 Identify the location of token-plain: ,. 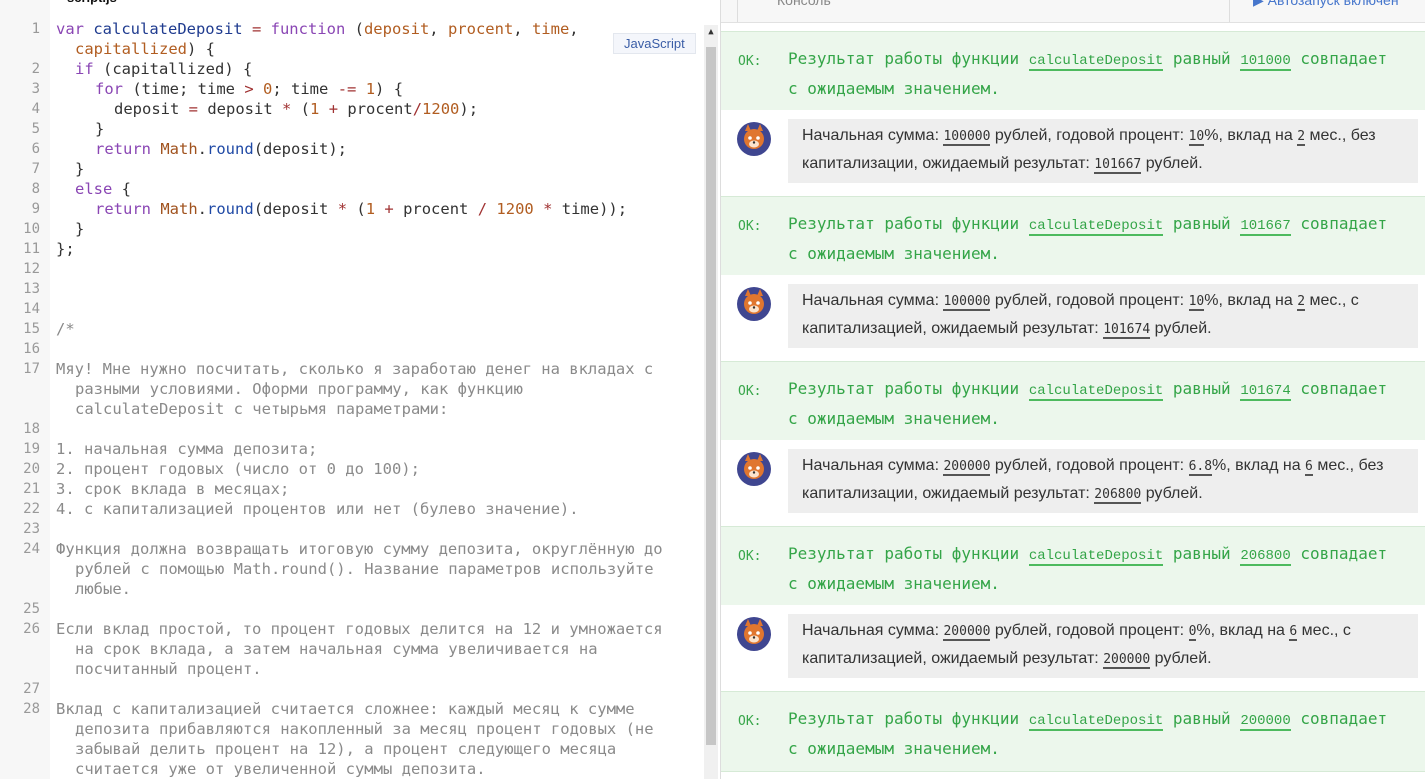
(574, 29).